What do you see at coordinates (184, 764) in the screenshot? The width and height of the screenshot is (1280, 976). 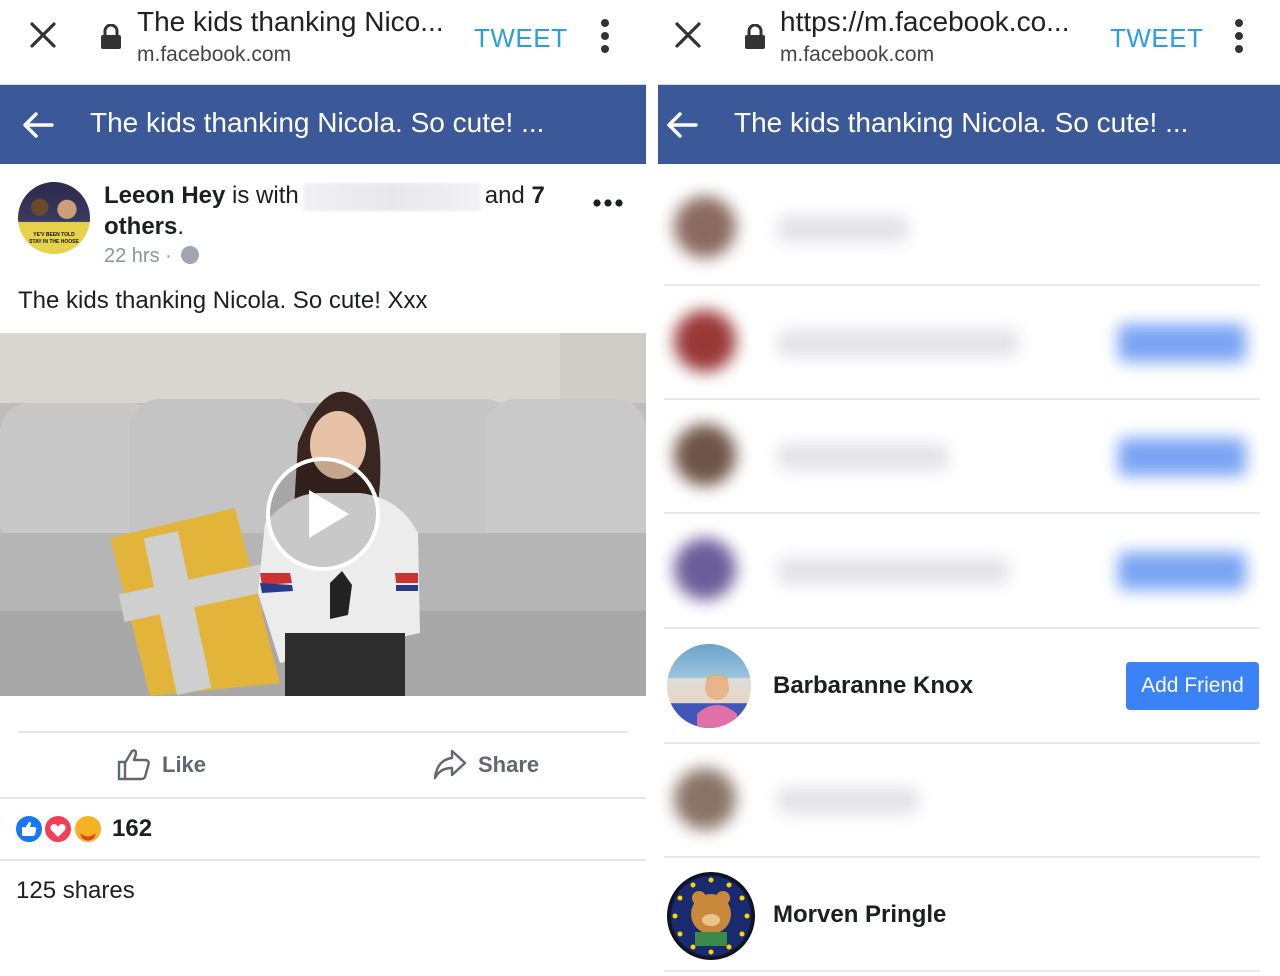 I see `like-label: Like` at bounding box center [184, 764].